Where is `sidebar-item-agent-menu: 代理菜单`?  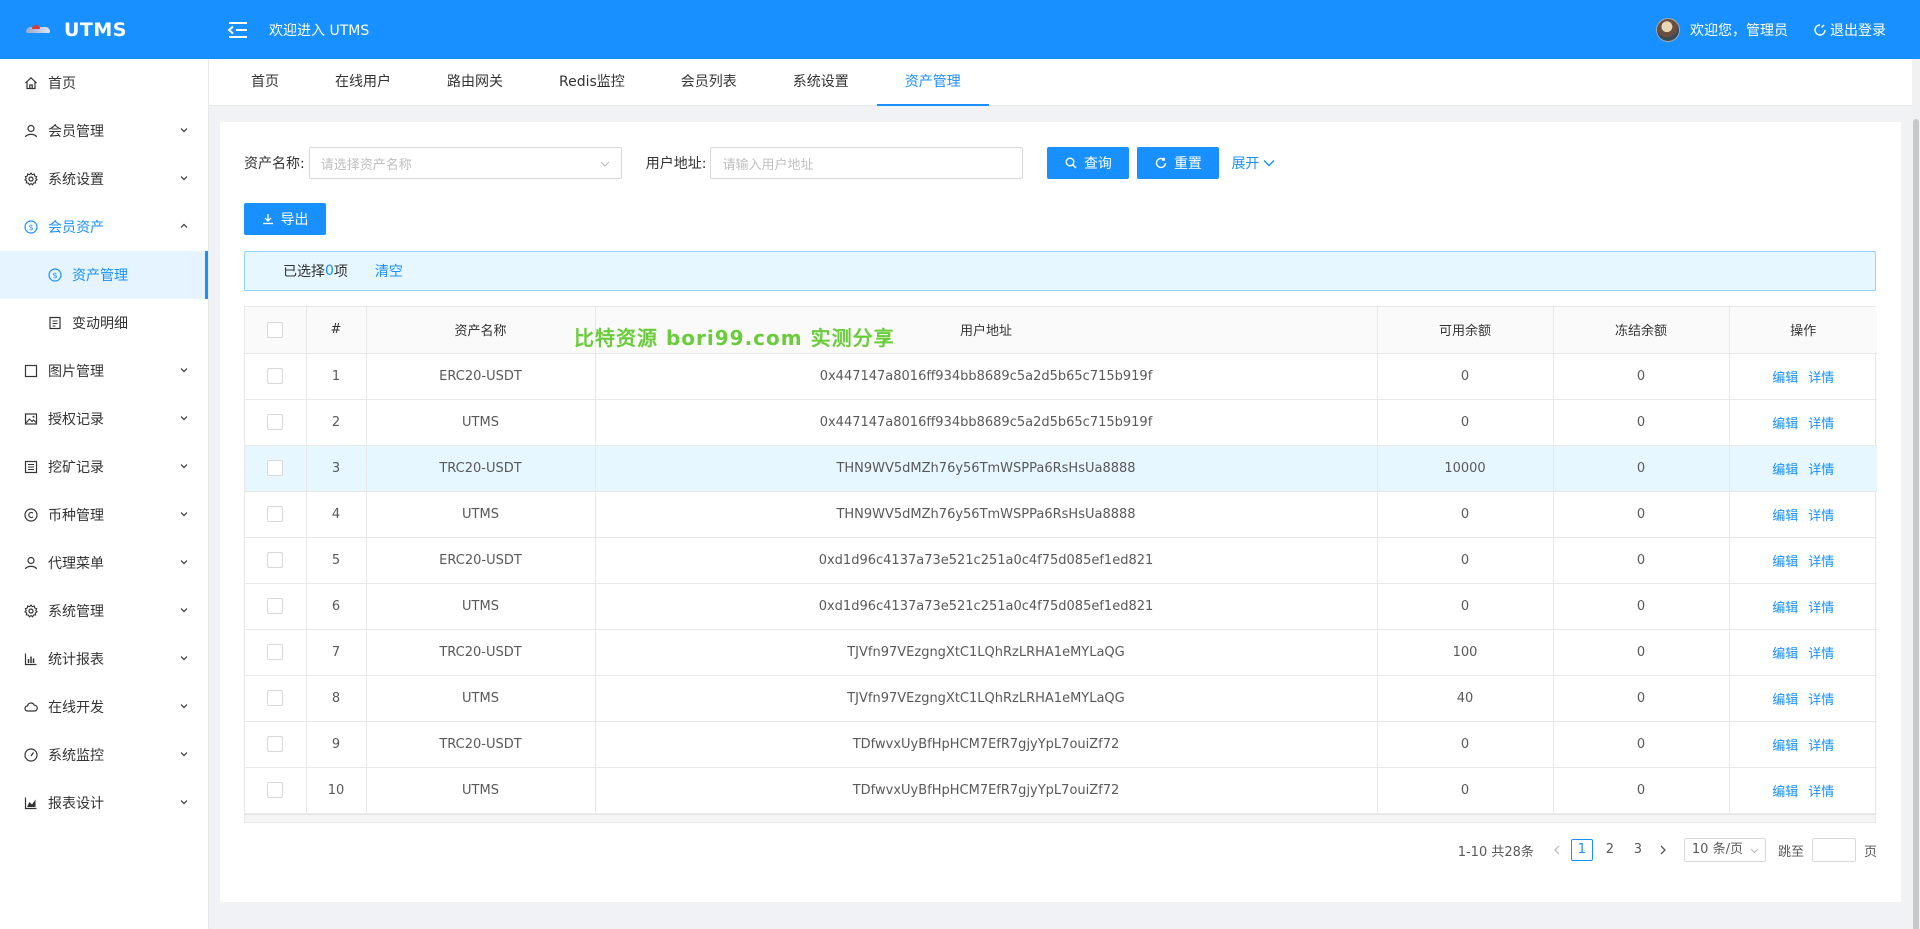 sidebar-item-agent-menu: 代理菜单 is located at coordinates (104, 563).